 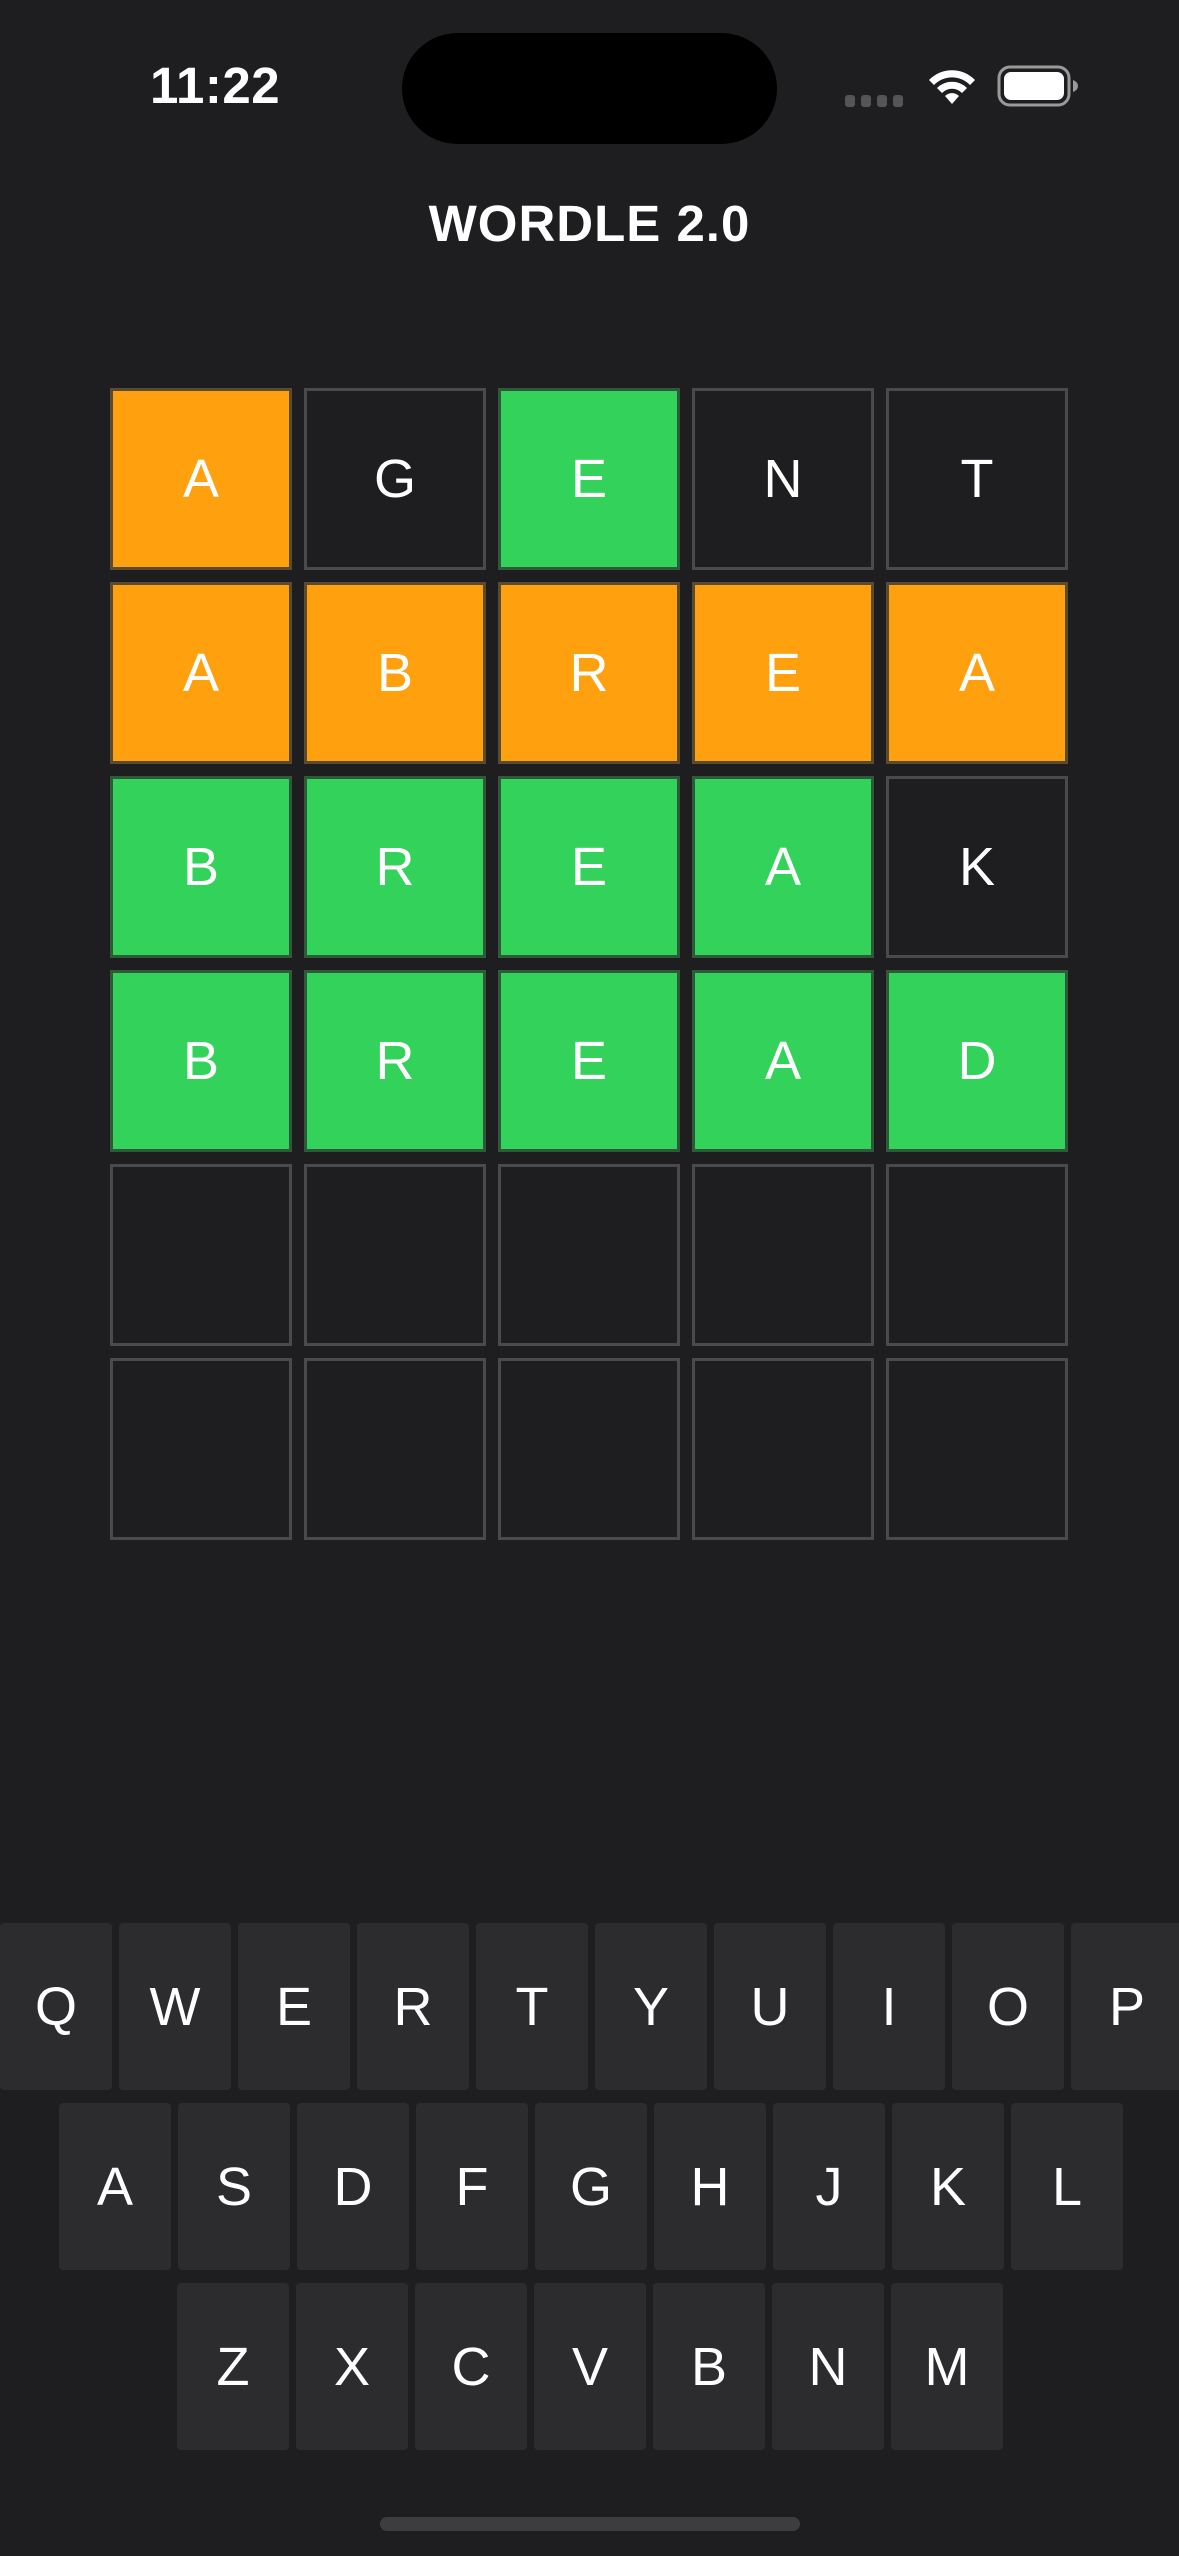 What do you see at coordinates (115, 2186) in the screenshot?
I see `key-a: A` at bounding box center [115, 2186].